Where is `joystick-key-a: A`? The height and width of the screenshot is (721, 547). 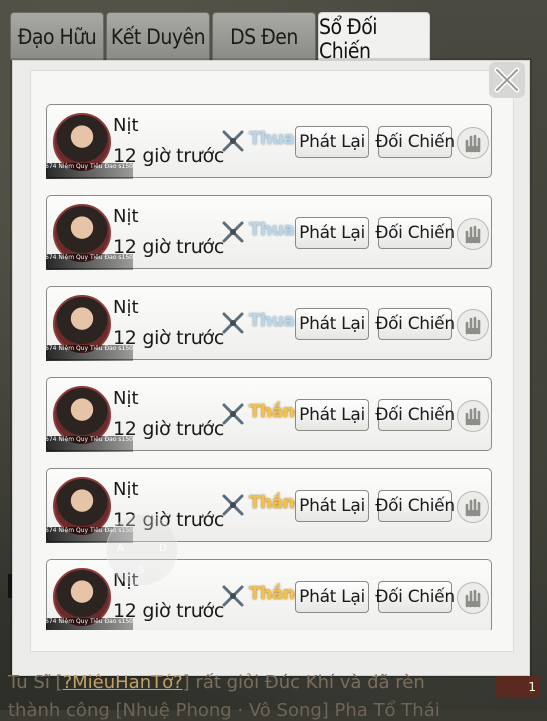 joystick-key-a: A is located at coordinates (120, 548).